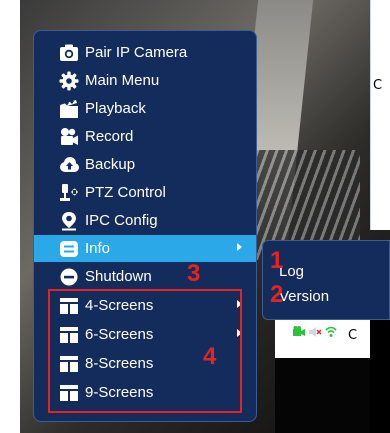 This screenshot has height=433, width=390. I want to click on menu-item-info: Info, so click(145, 248).